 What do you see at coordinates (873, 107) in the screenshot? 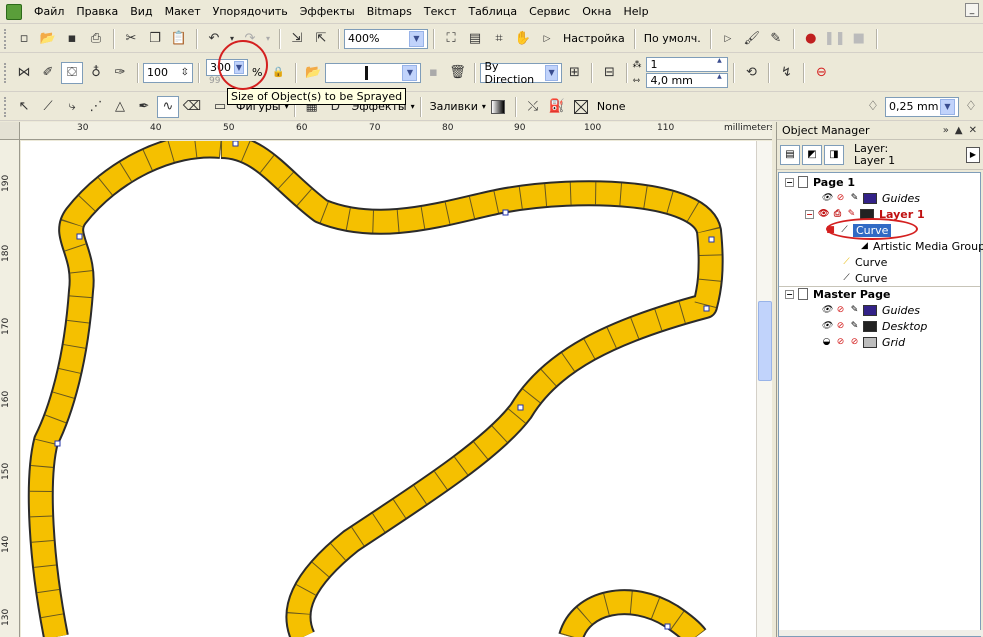
I see `outline-pen-icon: ♢` at bounding box center [873, 107].